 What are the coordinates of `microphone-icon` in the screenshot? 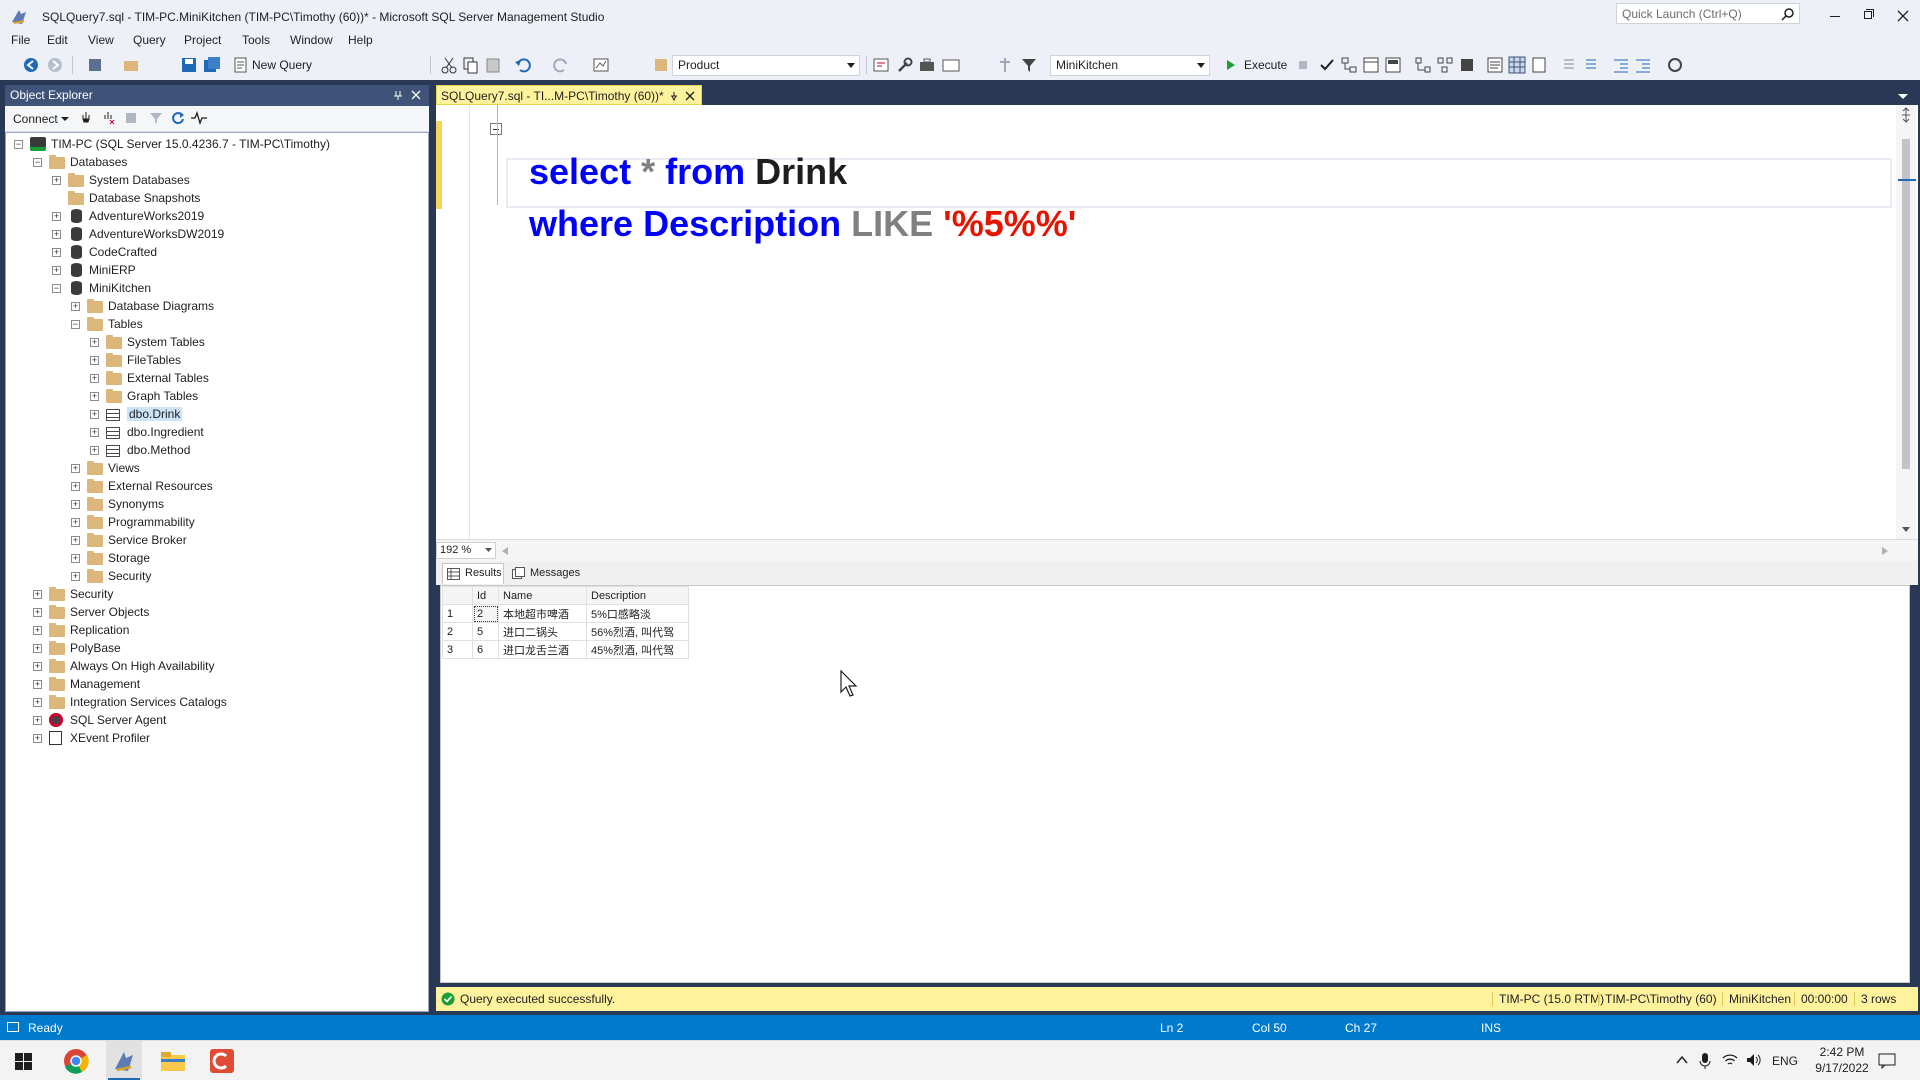 It's located at (1705, 1061).